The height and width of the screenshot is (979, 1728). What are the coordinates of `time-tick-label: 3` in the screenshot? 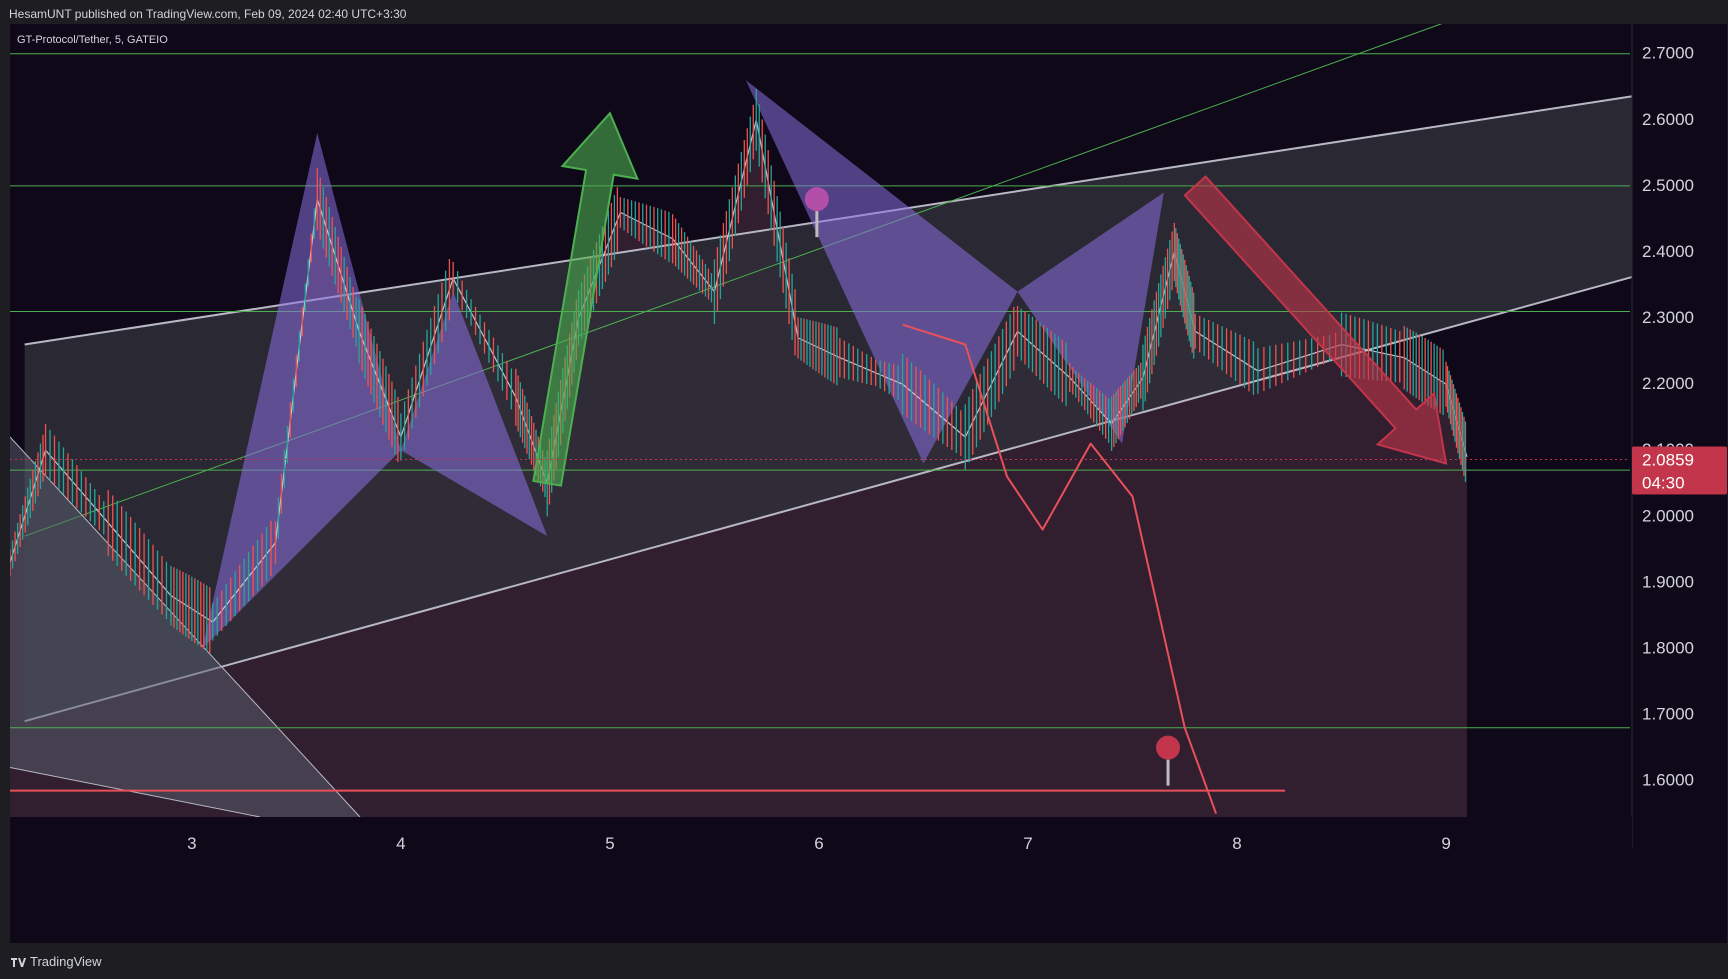 It's located at (191, 843).